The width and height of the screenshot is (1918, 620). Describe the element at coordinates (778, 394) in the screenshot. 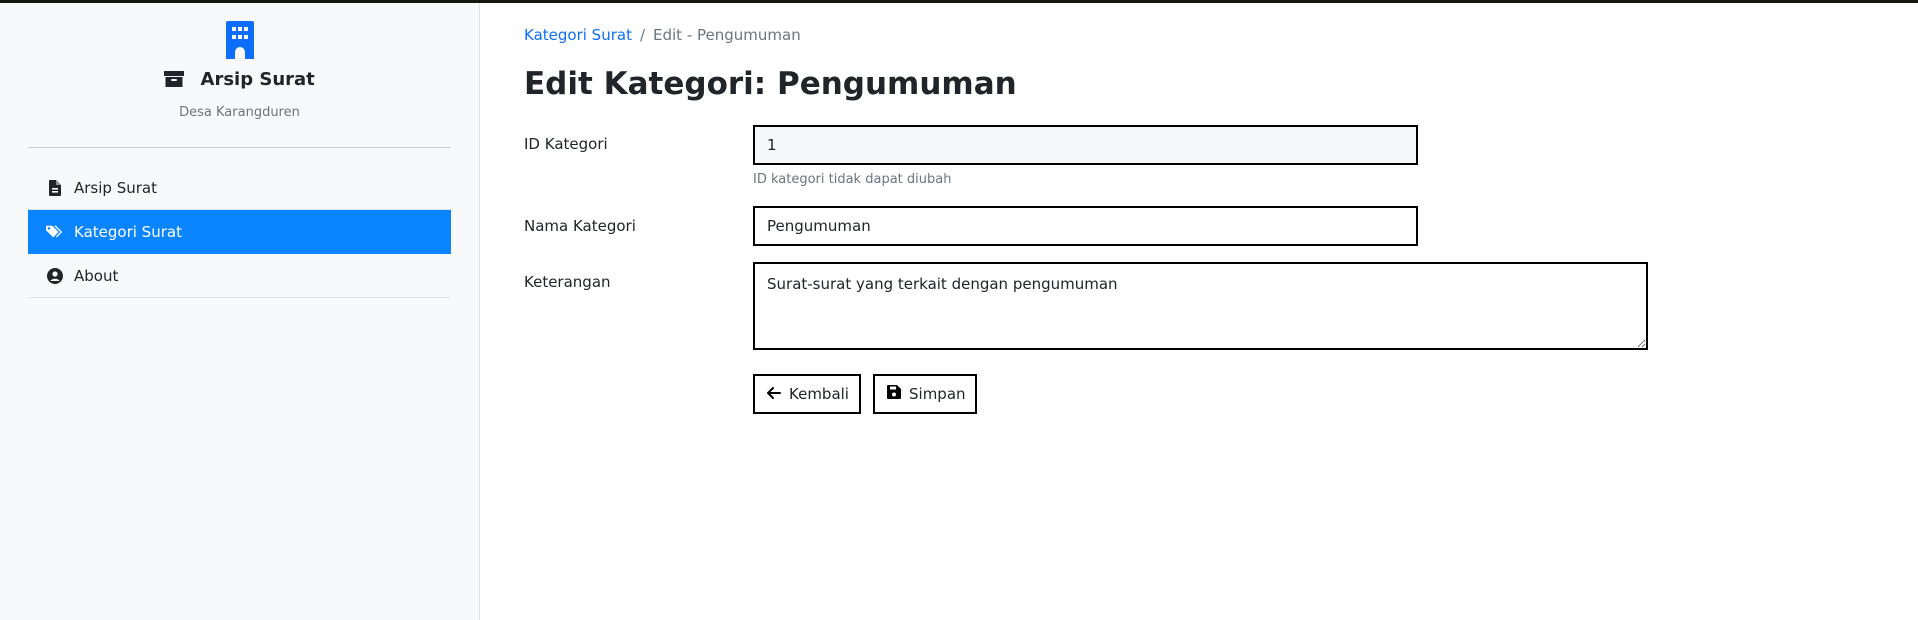

I see `arrow-left-icon` at that location.